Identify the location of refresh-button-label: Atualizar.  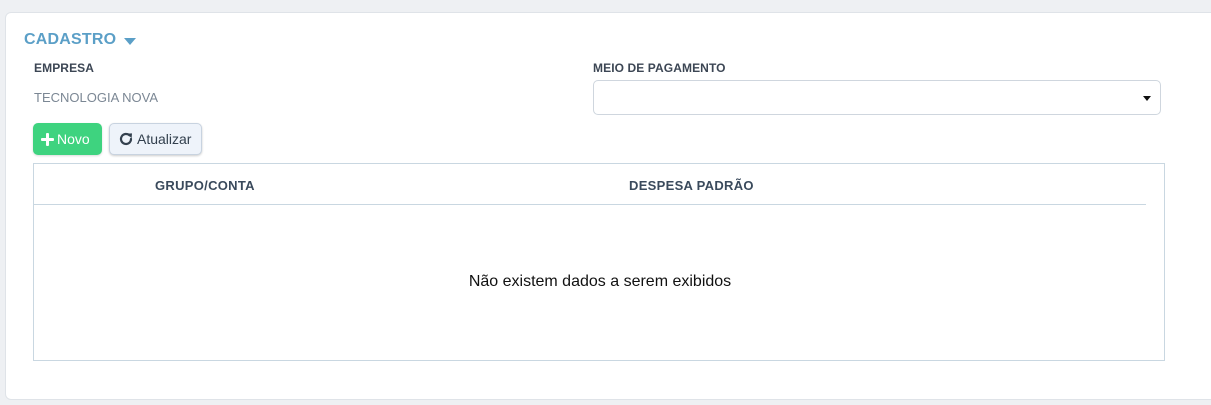
(164, 139).